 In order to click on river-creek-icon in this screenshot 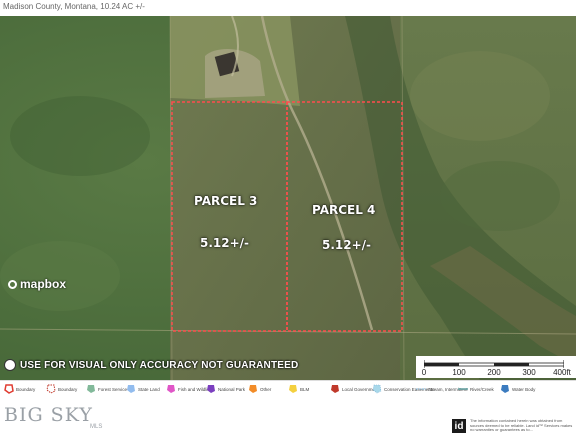, I will do `click(463, 389)`.